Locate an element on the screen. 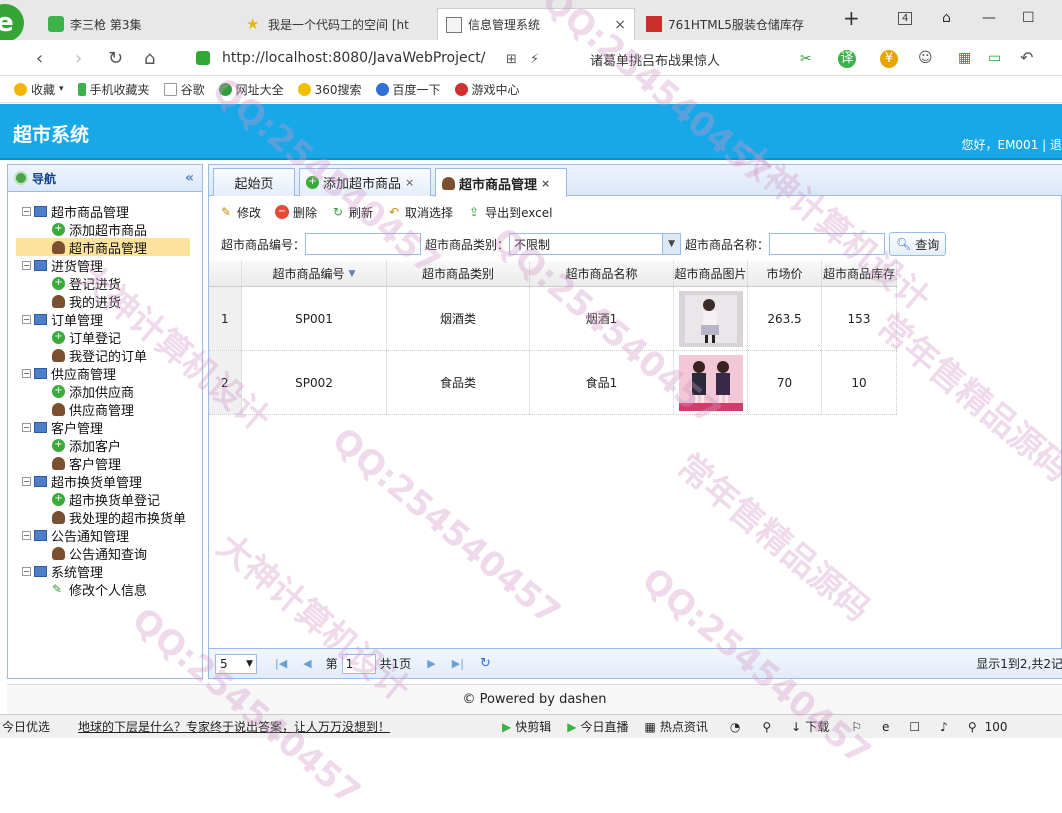 This screenshot has width=1062, height=813. bookmark-games: 游戏中心 is located at coordinates (487, 89).